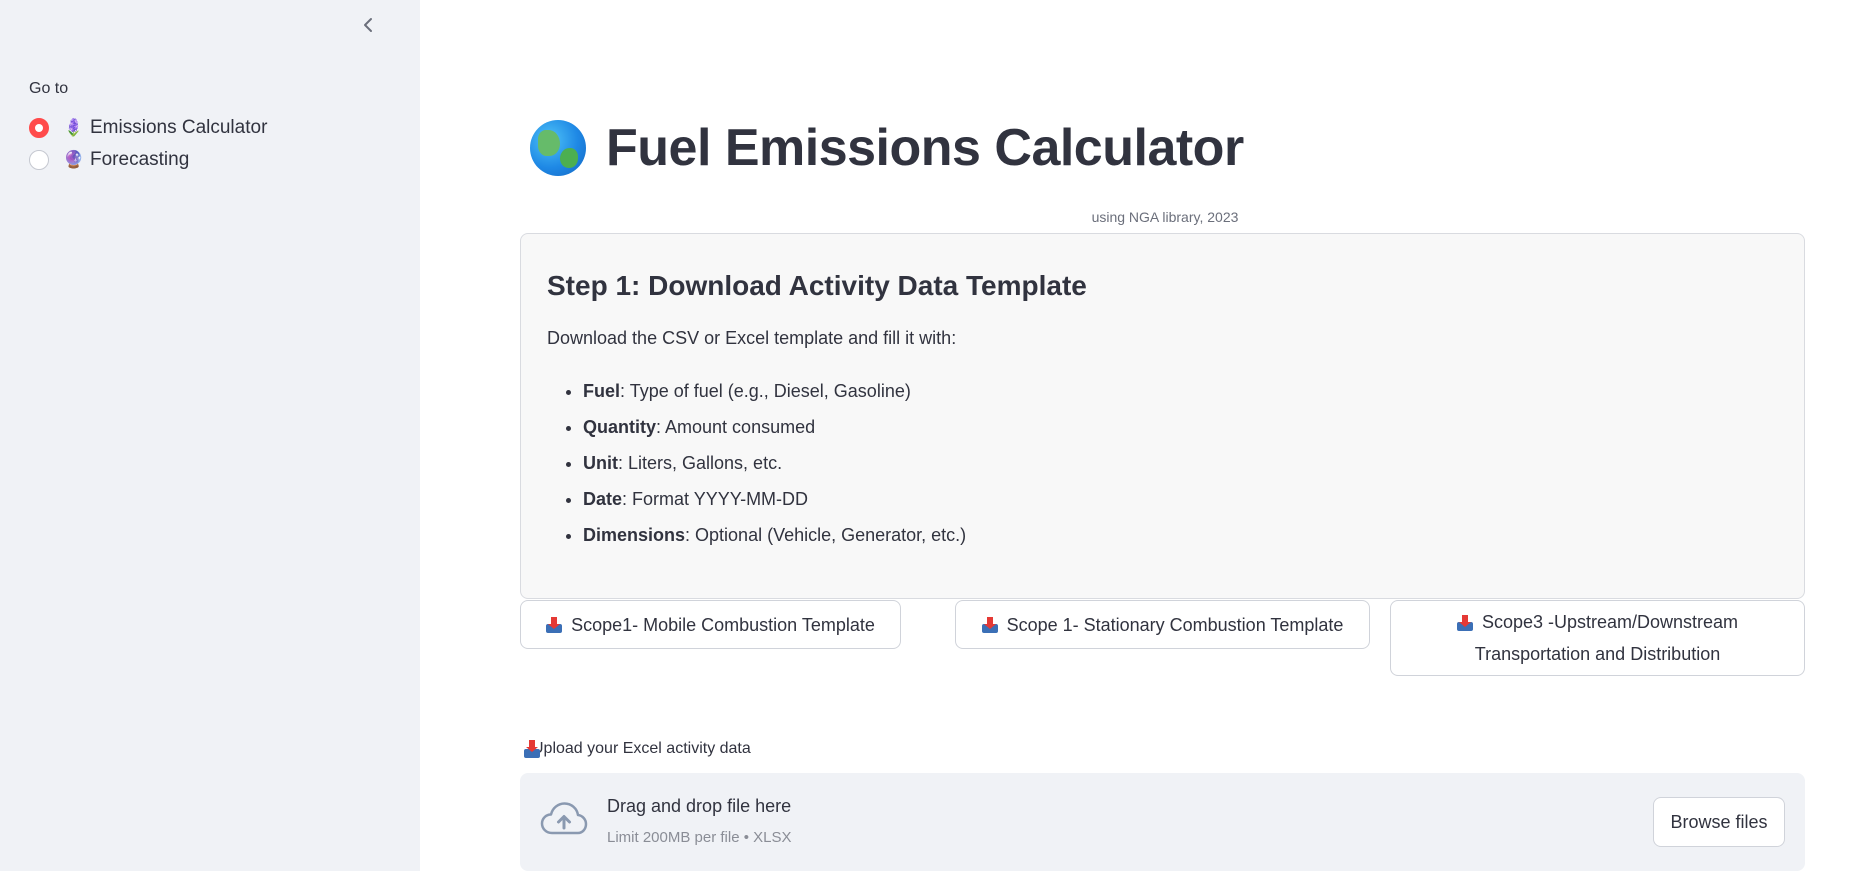 The width and height of the screenshot is (1859, 871). What do you see at coordinates (1719, 822) in the screenshot?
I see `browse-files-button: Browse files` at bounding box center [1719, 822].